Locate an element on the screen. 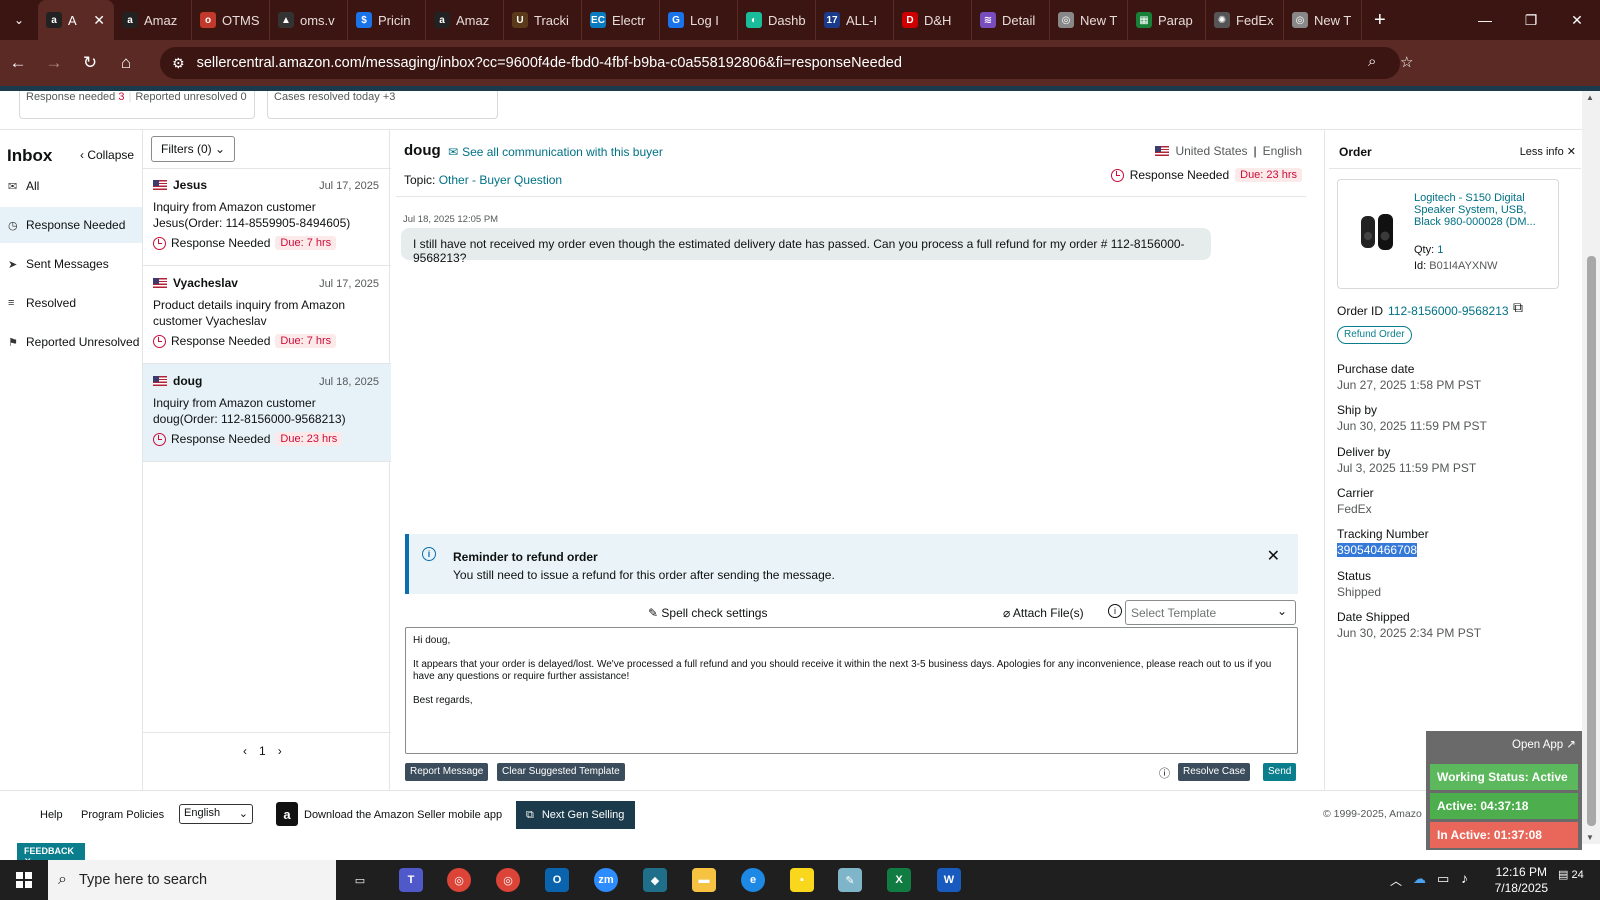 The image size is (1600, 900). back-icon: ← is located at coordinates (18, 63).